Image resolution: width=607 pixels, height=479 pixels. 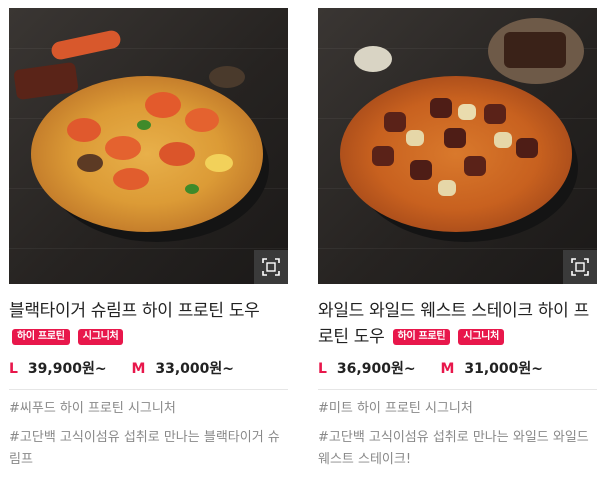 What do you see at coordinates (92, 408) in the screenshot?
I see `product-tags: #씨푸드 하이 프로틴 시그니처` at bounding box center [92, 408].